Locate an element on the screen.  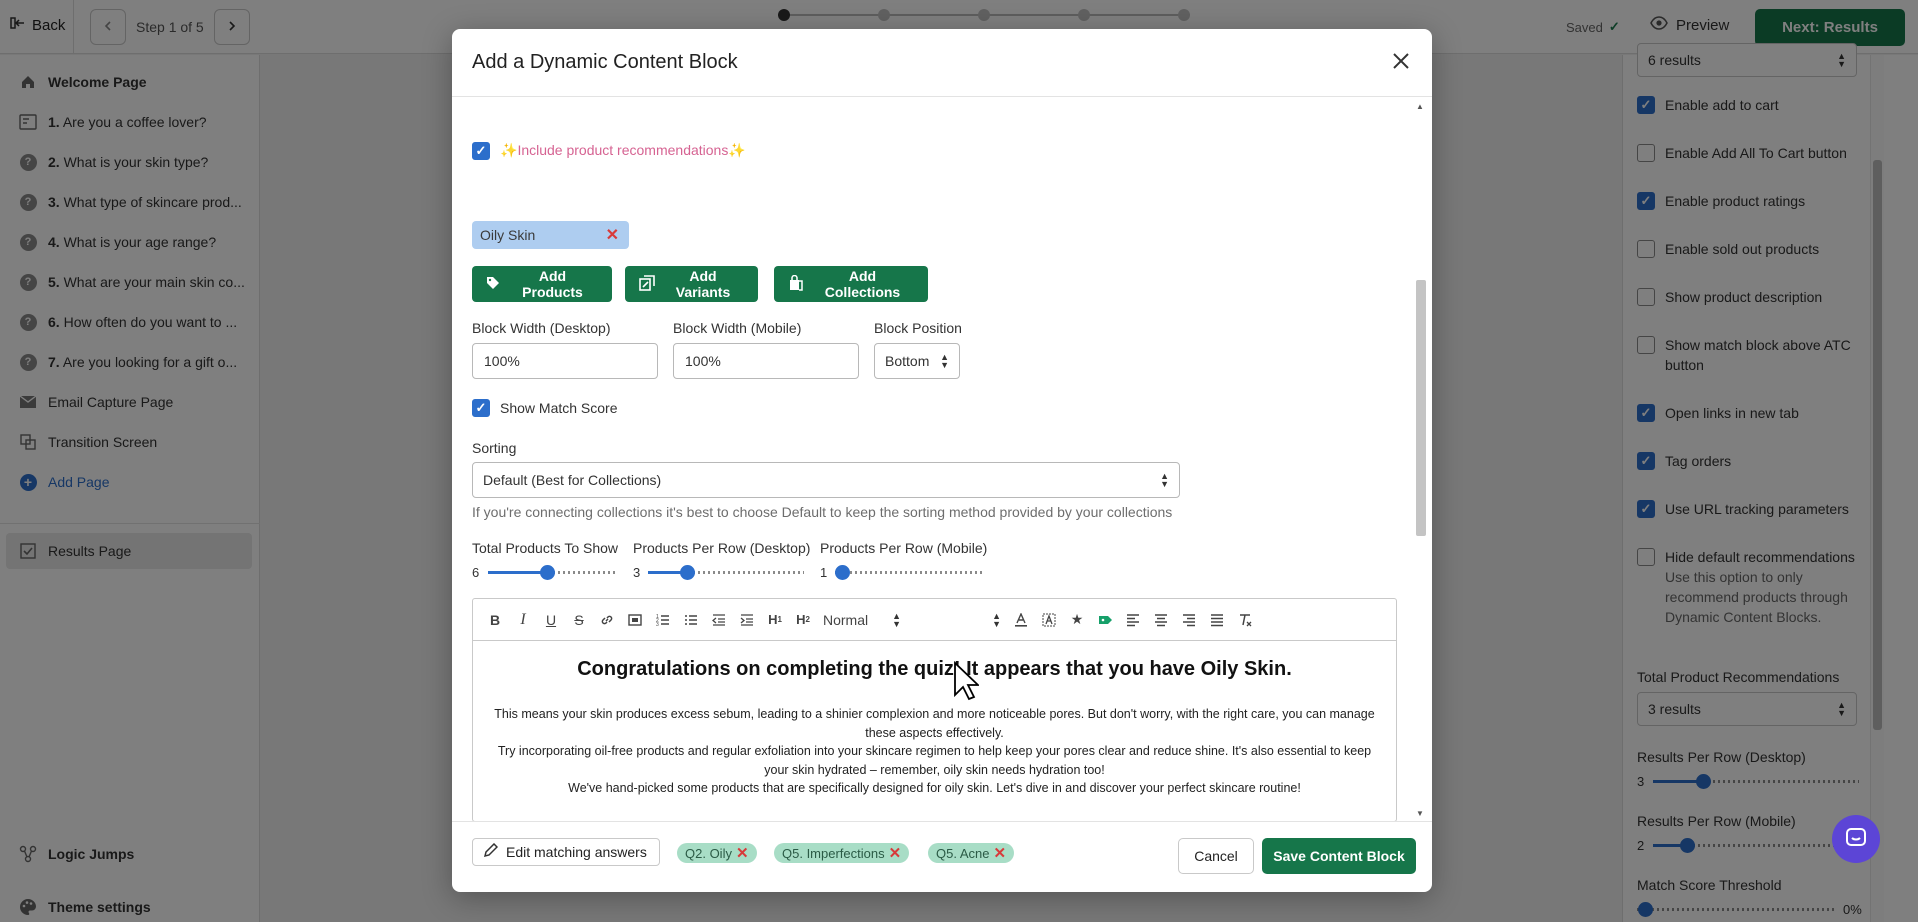
products-per-row-desktop-slider is located at coordinates (726, 573).